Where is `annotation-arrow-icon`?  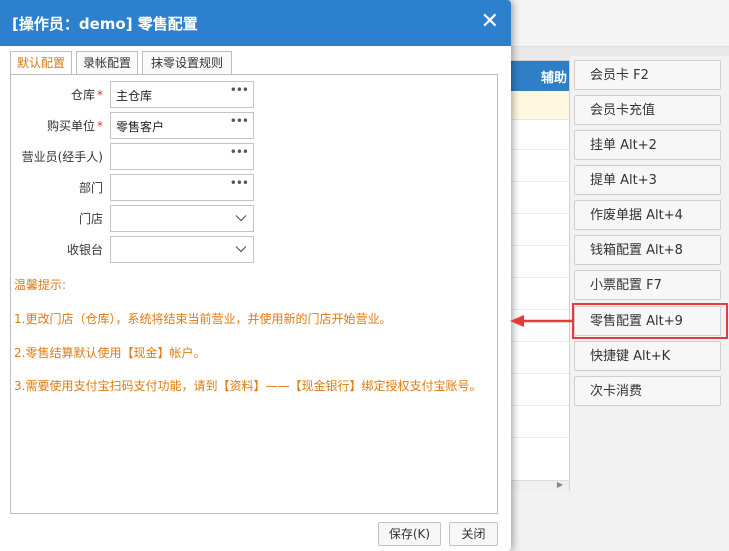
annotation-arrow-icon is located at coordinates (542, 321).